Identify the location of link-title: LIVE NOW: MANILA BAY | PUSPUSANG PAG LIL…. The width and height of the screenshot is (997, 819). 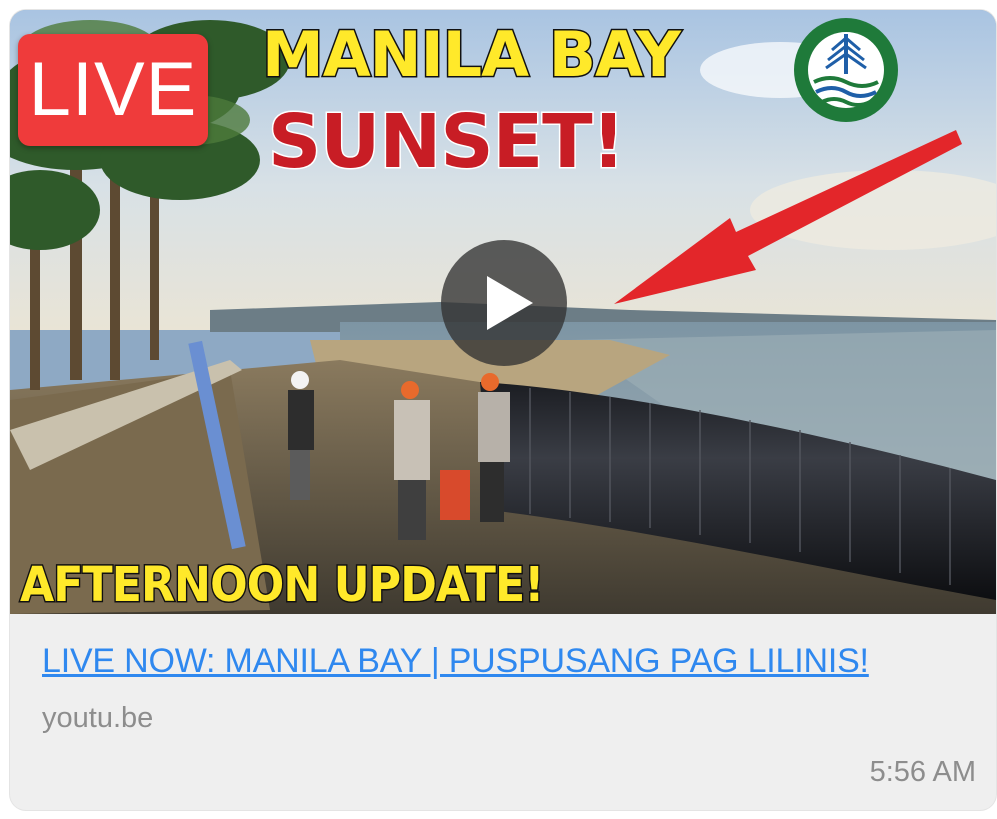
(455, 661).